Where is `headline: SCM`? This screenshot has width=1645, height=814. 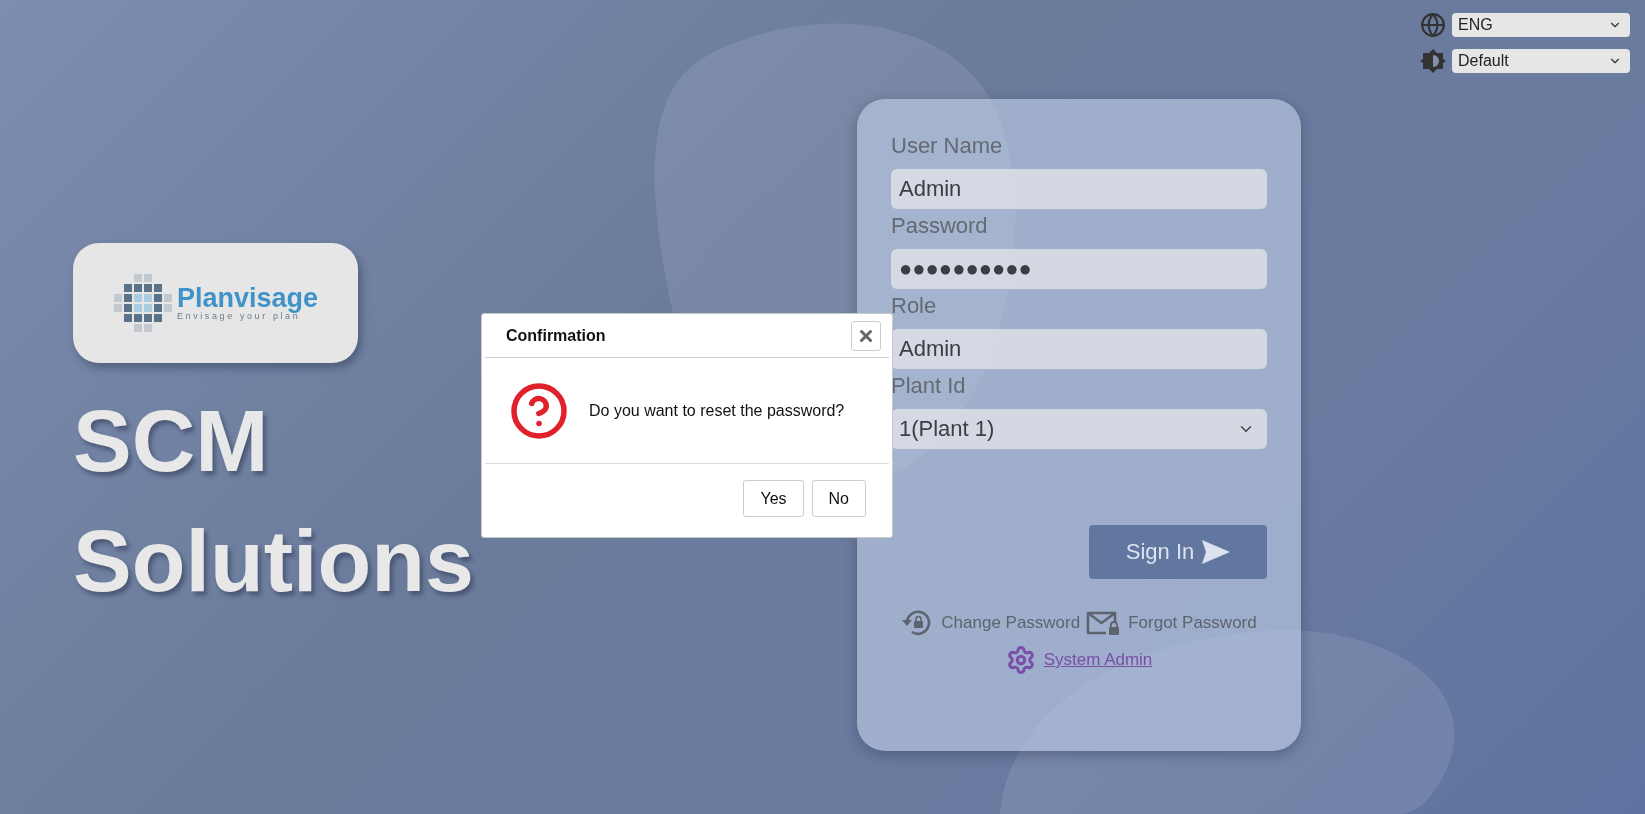
headline: SCM is located at coordinates (171, 440).